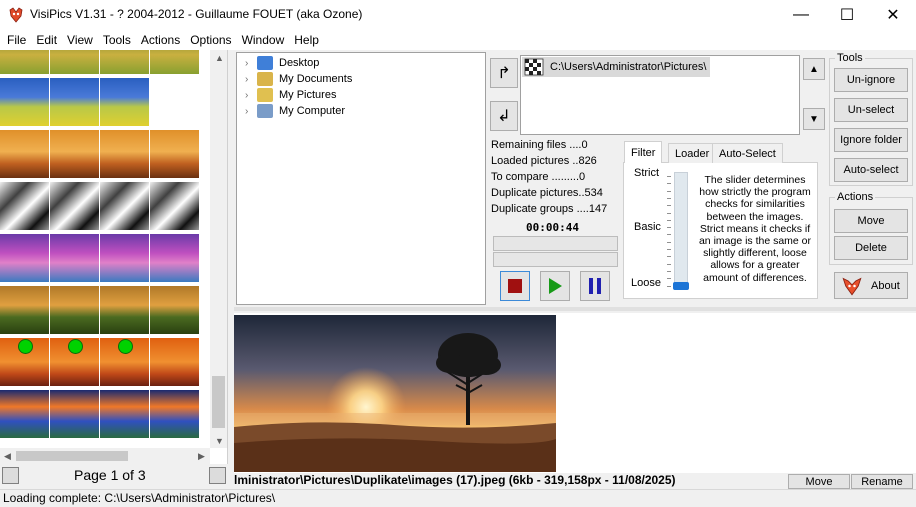 This screenshot has width=916, height=507. What do you see at coordinates (218, 402) in the screenshot?
I see `vertical-scroll-thumb` at bounding box center [218, 402].